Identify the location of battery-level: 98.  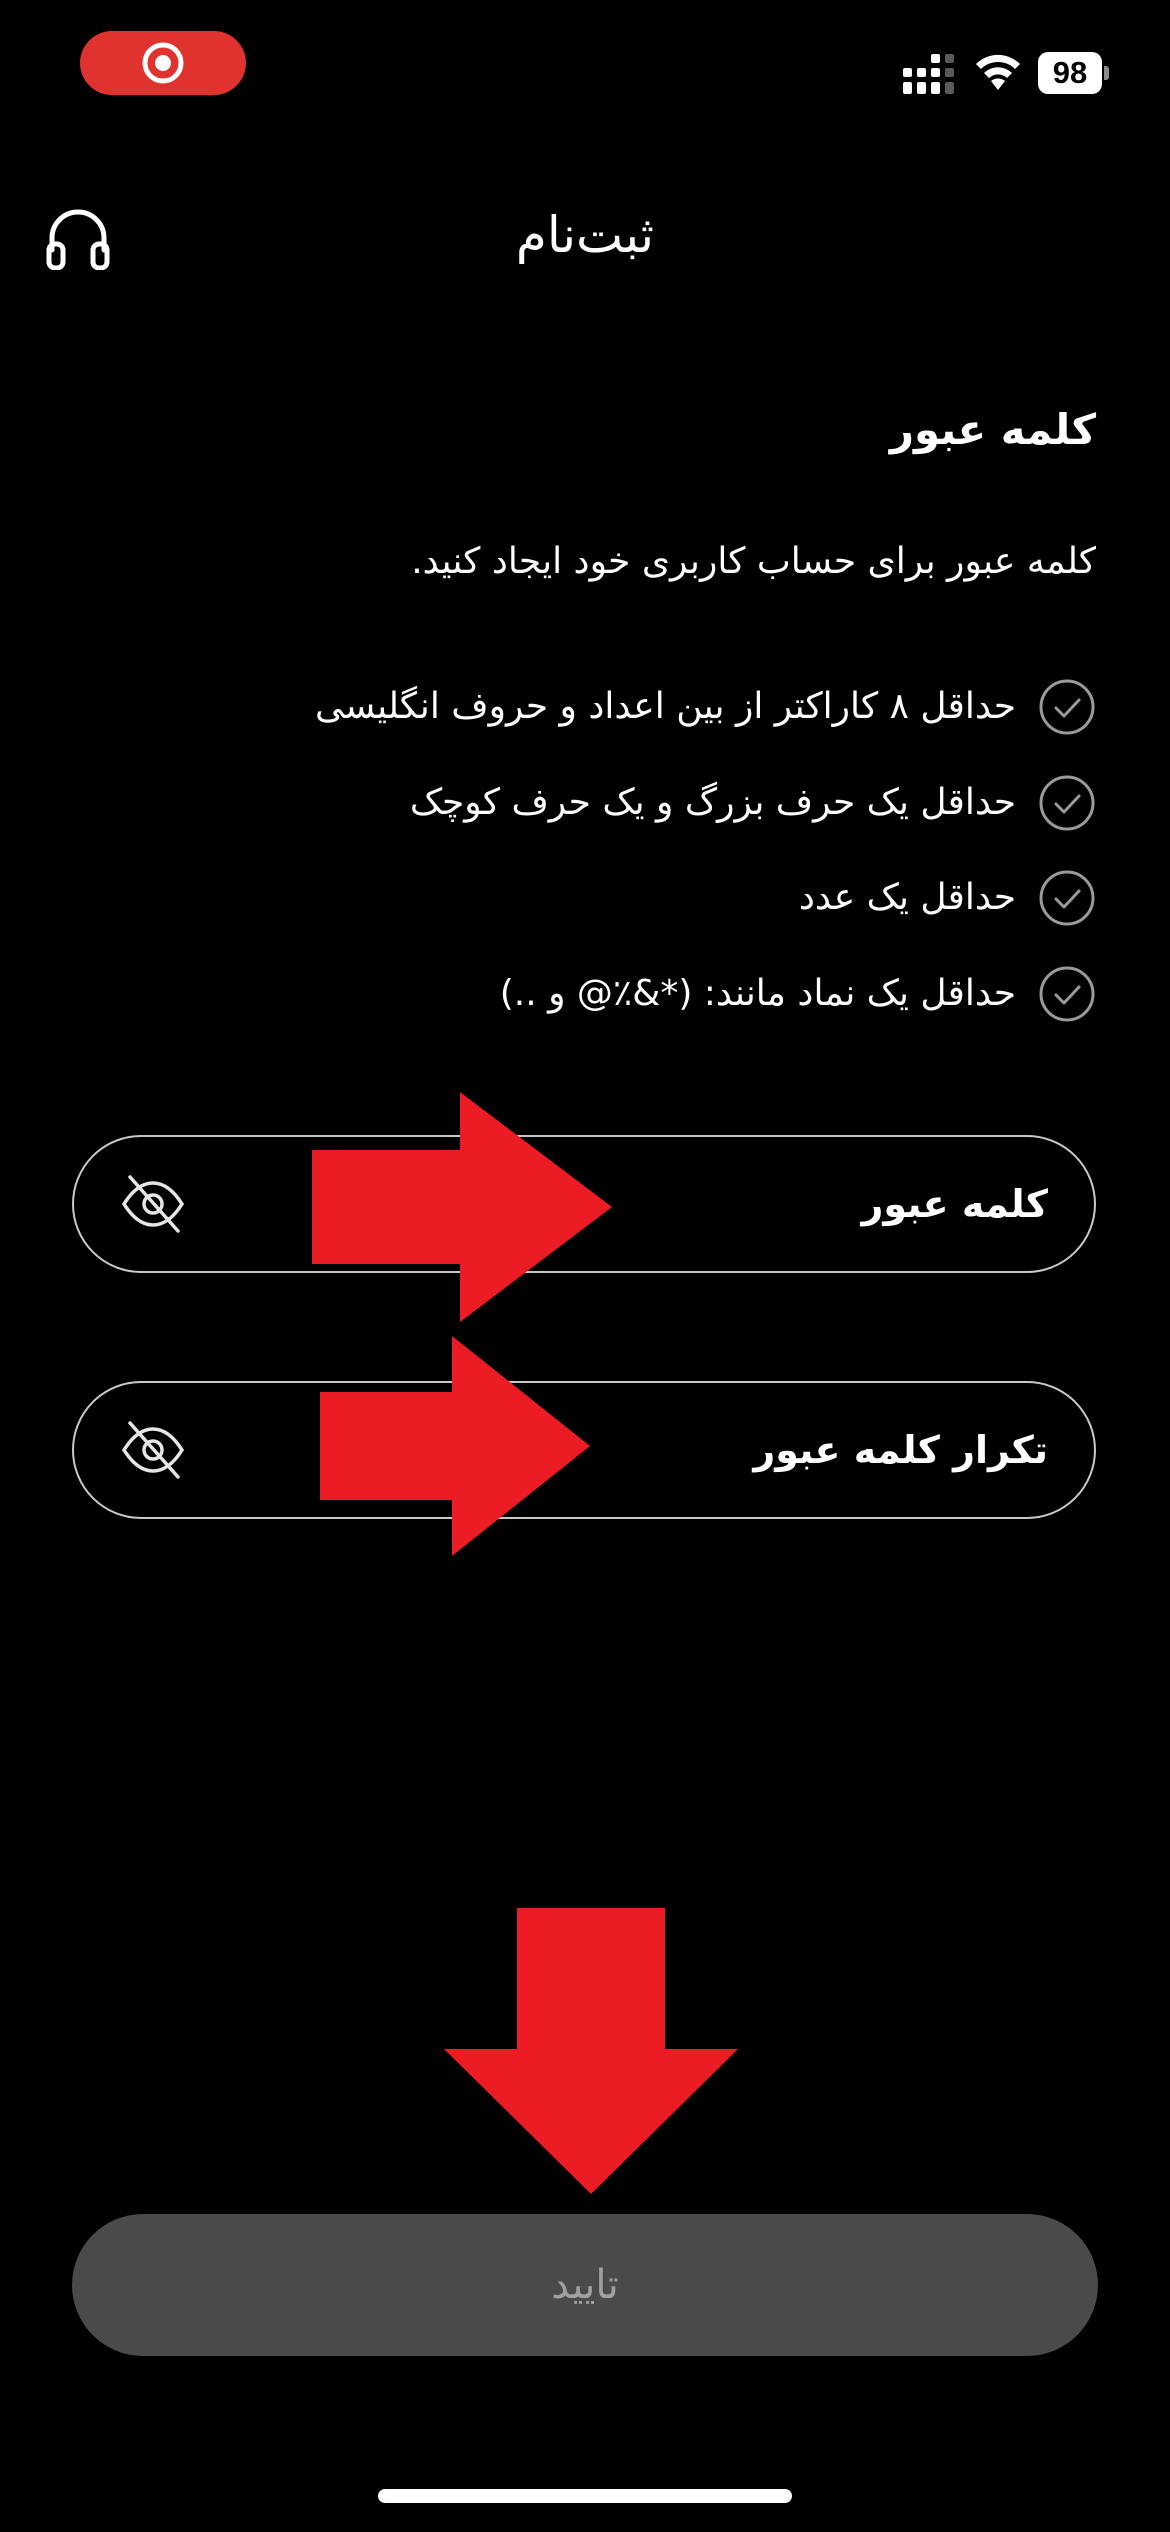
(1070, 73).